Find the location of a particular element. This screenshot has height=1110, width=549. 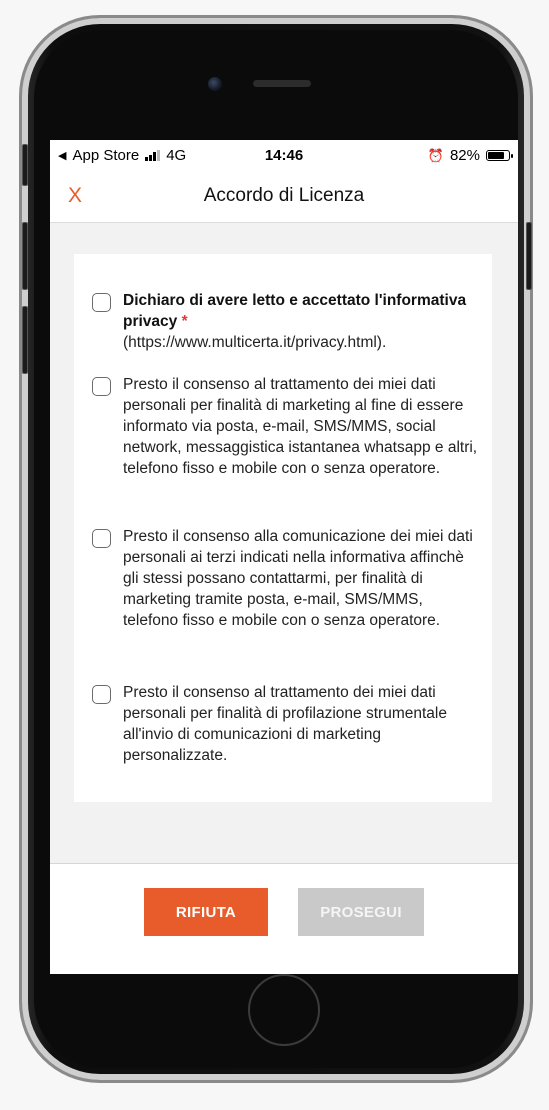

page-title: Accordo di Licenza is located at coordinates (284, 195).